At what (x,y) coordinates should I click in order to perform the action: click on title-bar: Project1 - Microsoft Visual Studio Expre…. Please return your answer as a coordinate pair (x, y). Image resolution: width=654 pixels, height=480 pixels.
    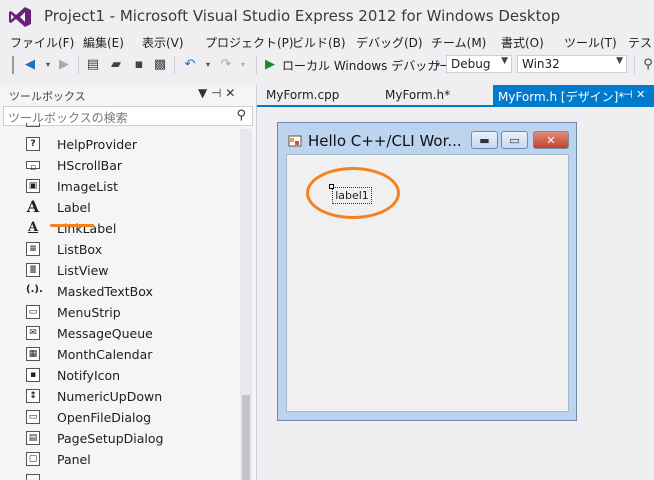
    Looking at the image, I should click on (327, 16).